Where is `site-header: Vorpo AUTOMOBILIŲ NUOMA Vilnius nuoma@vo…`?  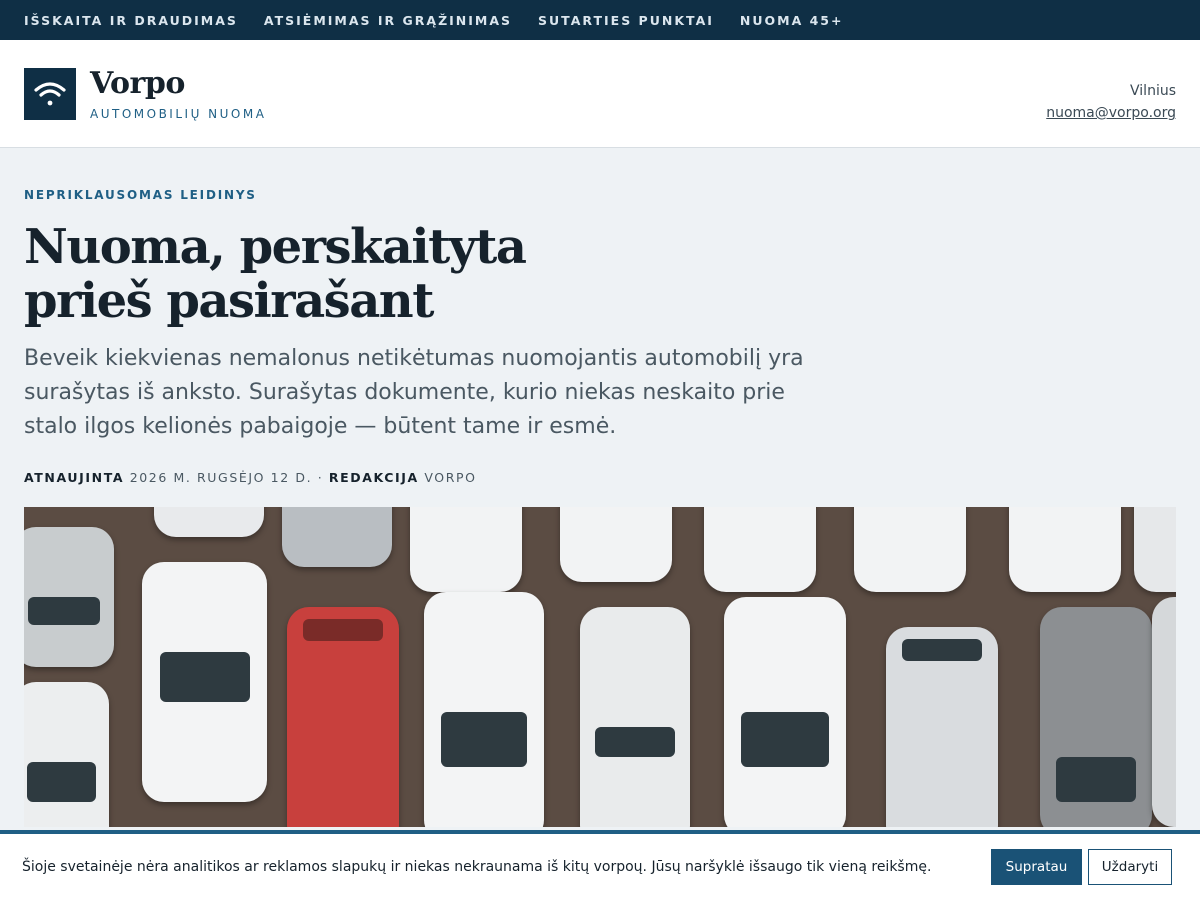 site-header: Vorpo AUTOMOBILIŲ NUOMA Vilnius nuoma@vo… is located at coordinates (600, 94).